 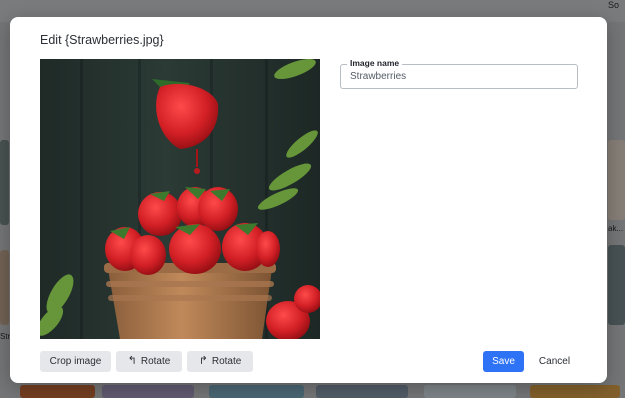 I want to click on rotate-right-label: Rotate, so click(x=226, y=361).